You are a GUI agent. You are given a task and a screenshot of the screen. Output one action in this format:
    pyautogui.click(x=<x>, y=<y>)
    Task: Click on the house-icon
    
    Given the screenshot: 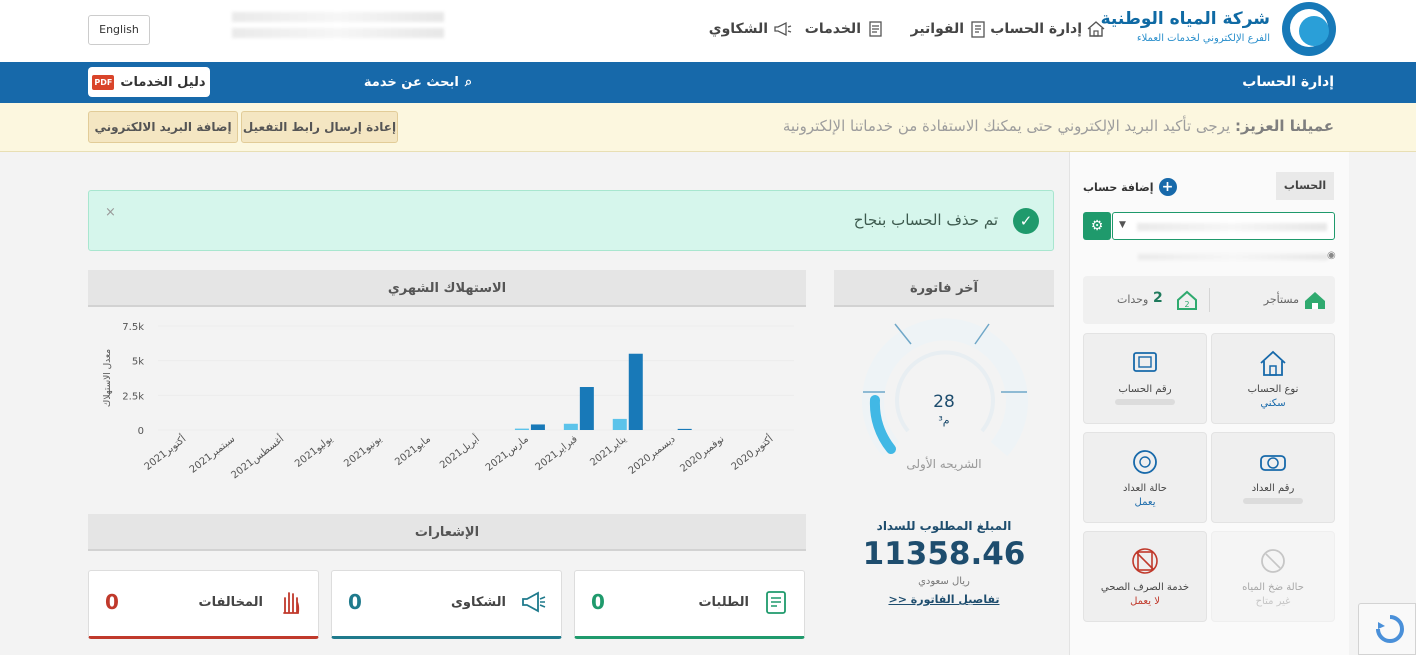 What is the action you would take?
    pyautogui.click(x=1273, y=363)
    